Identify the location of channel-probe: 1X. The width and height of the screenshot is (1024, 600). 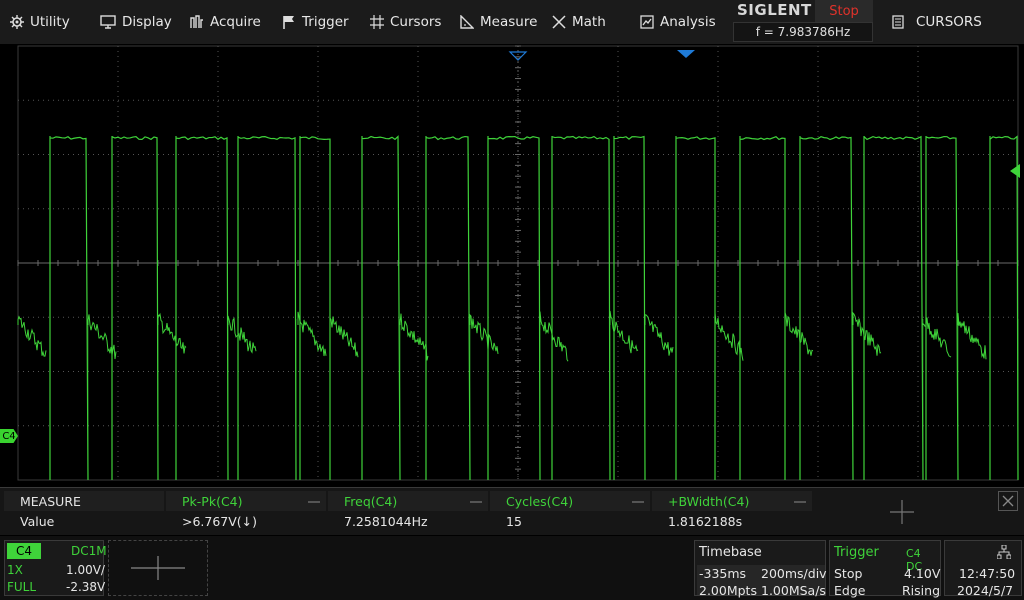
(15, 570).